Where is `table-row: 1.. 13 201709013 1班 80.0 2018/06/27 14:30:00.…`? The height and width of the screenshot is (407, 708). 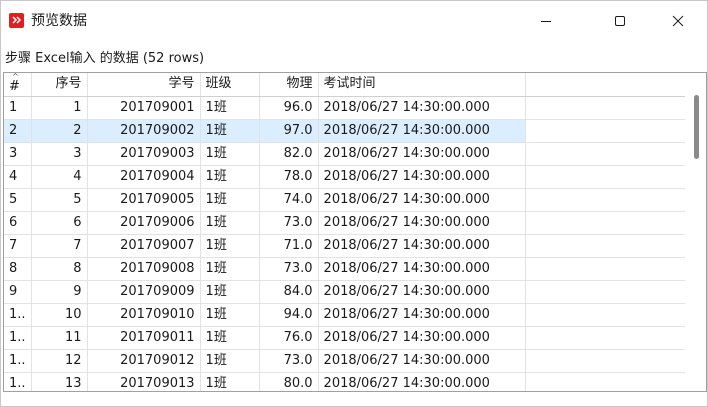 table-row: 1.. 13 201709013 1班 80.0 2018/06/27 14:30:00.… is located at coordinates (345, 381).